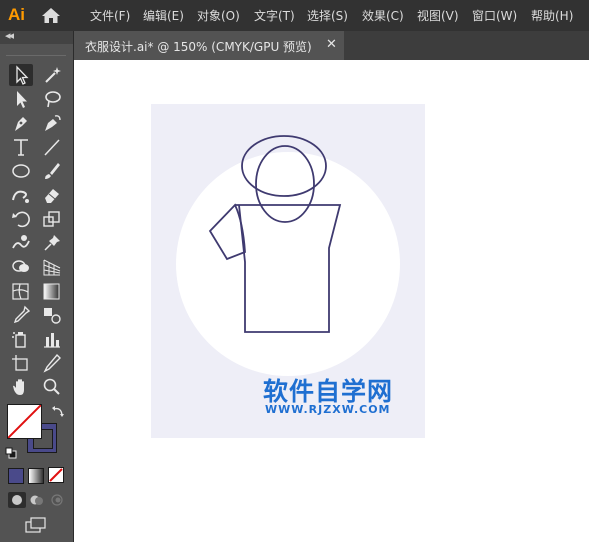  What do you see at coordinates (552, 15) in the screenshot?
I see `menu-help: 帮助(H)` at bounding box center [552, 15].